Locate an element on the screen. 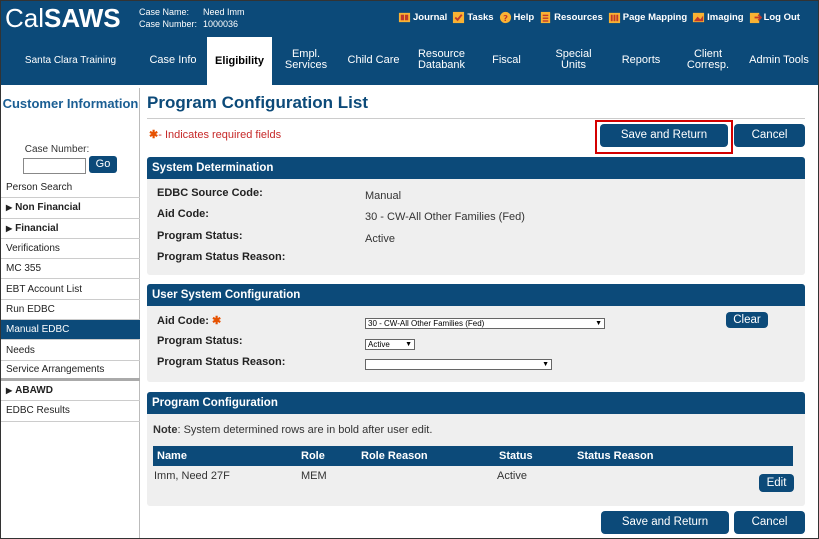  save-and-return-button: Save and Return is located at coordinates (664, 135).